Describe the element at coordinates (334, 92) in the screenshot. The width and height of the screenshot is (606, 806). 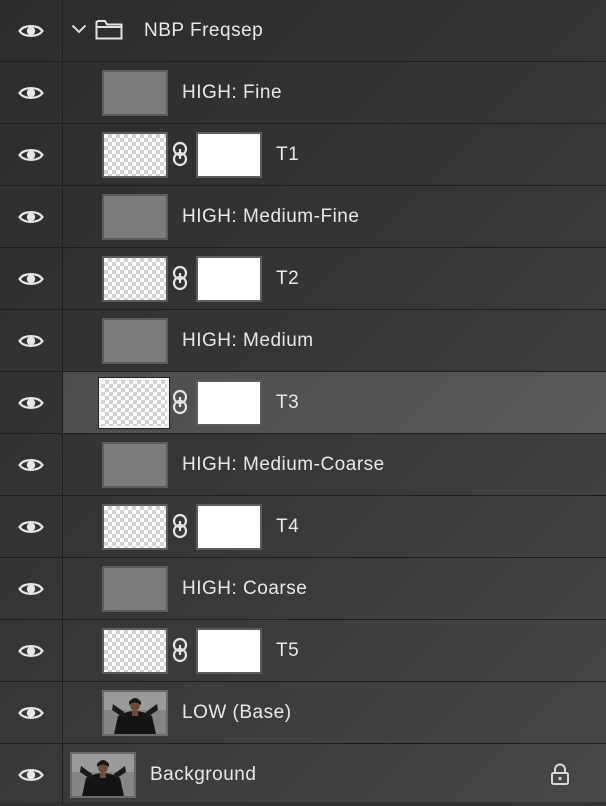
I see `layer-content: HIGH: Fine` at that location.